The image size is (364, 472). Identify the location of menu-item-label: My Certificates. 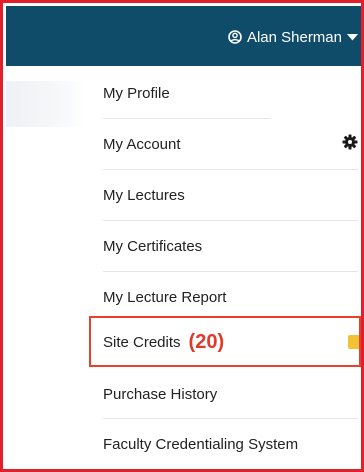
(153, 246).